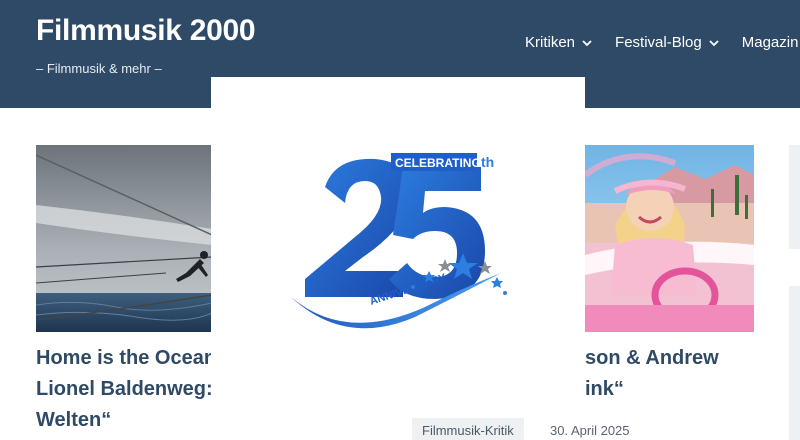 The width and height of the screenshot is (800, 440). Describe the element at coordinates (685, 374) in the screenshot. I see `post-title-right: son & Andrew ink“` at that location.